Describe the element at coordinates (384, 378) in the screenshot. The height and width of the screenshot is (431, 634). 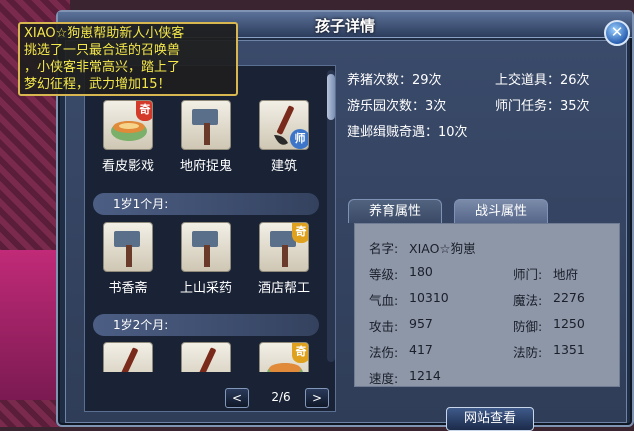
I see `attr-speed-label: 速度:` at that location.